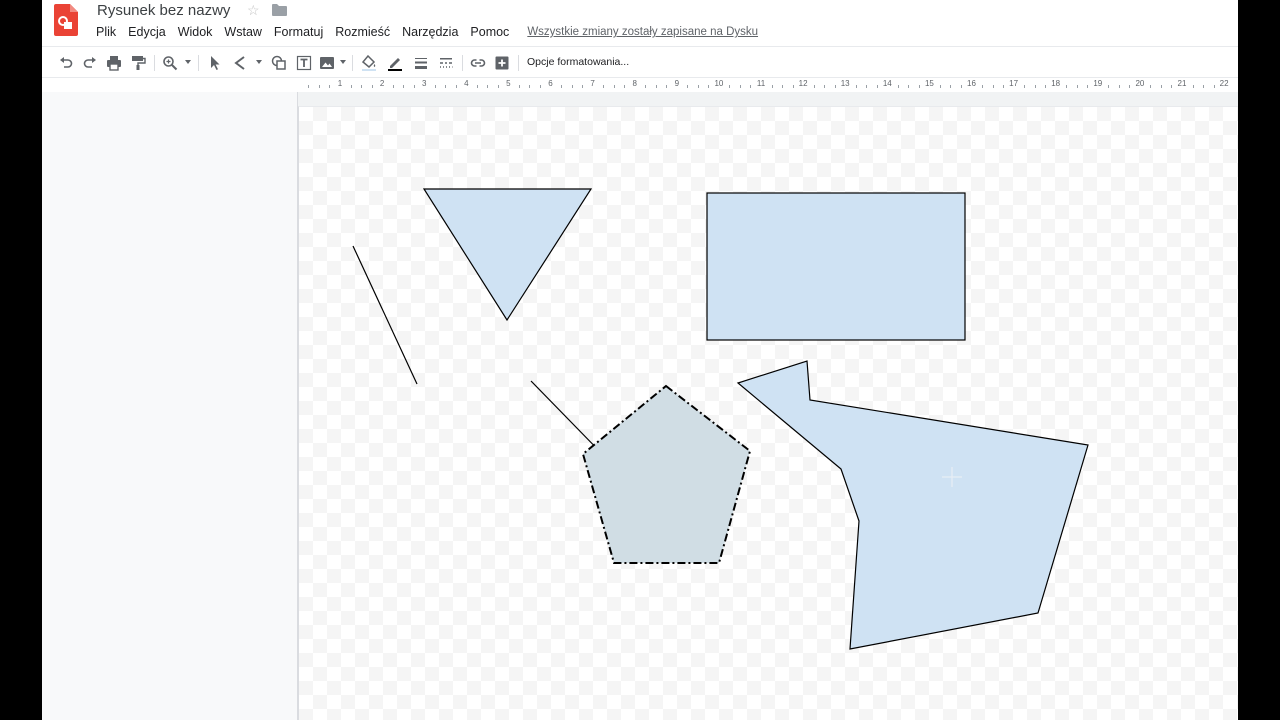  Describe the element at coordinates (327, 63) in the screenshot. I see `image-icon` at that location.